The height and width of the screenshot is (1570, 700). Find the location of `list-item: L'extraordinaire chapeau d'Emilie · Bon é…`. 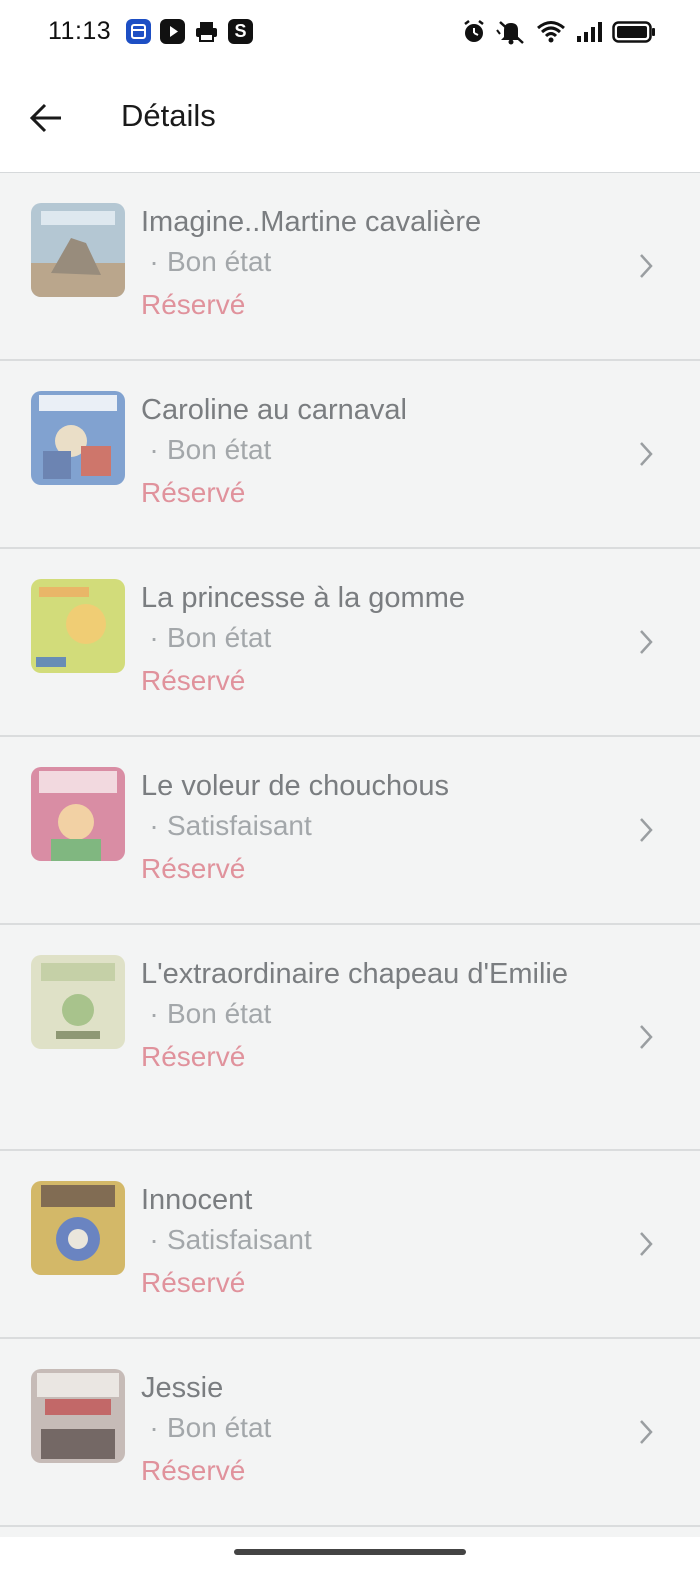

list-item: L'extraordinaire chapeau d'Emilie · Bon é… is located at coordinates (350, 1038).